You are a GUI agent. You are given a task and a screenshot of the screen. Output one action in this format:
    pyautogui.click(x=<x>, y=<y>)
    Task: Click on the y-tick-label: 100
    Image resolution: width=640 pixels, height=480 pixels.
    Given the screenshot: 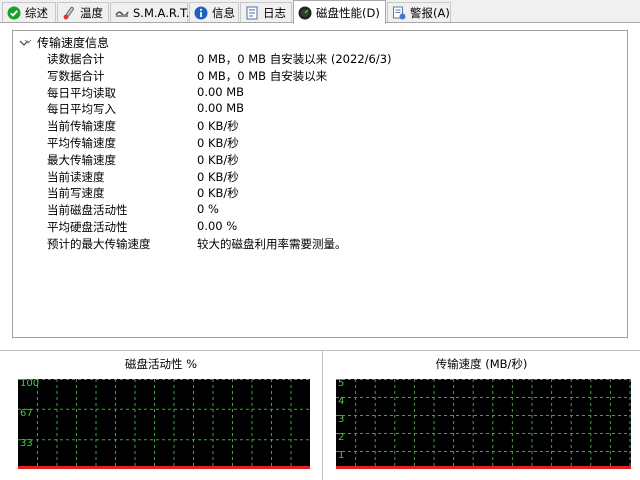 What is the action you would take?
    pyautogui.click(x=30, y=383)
    